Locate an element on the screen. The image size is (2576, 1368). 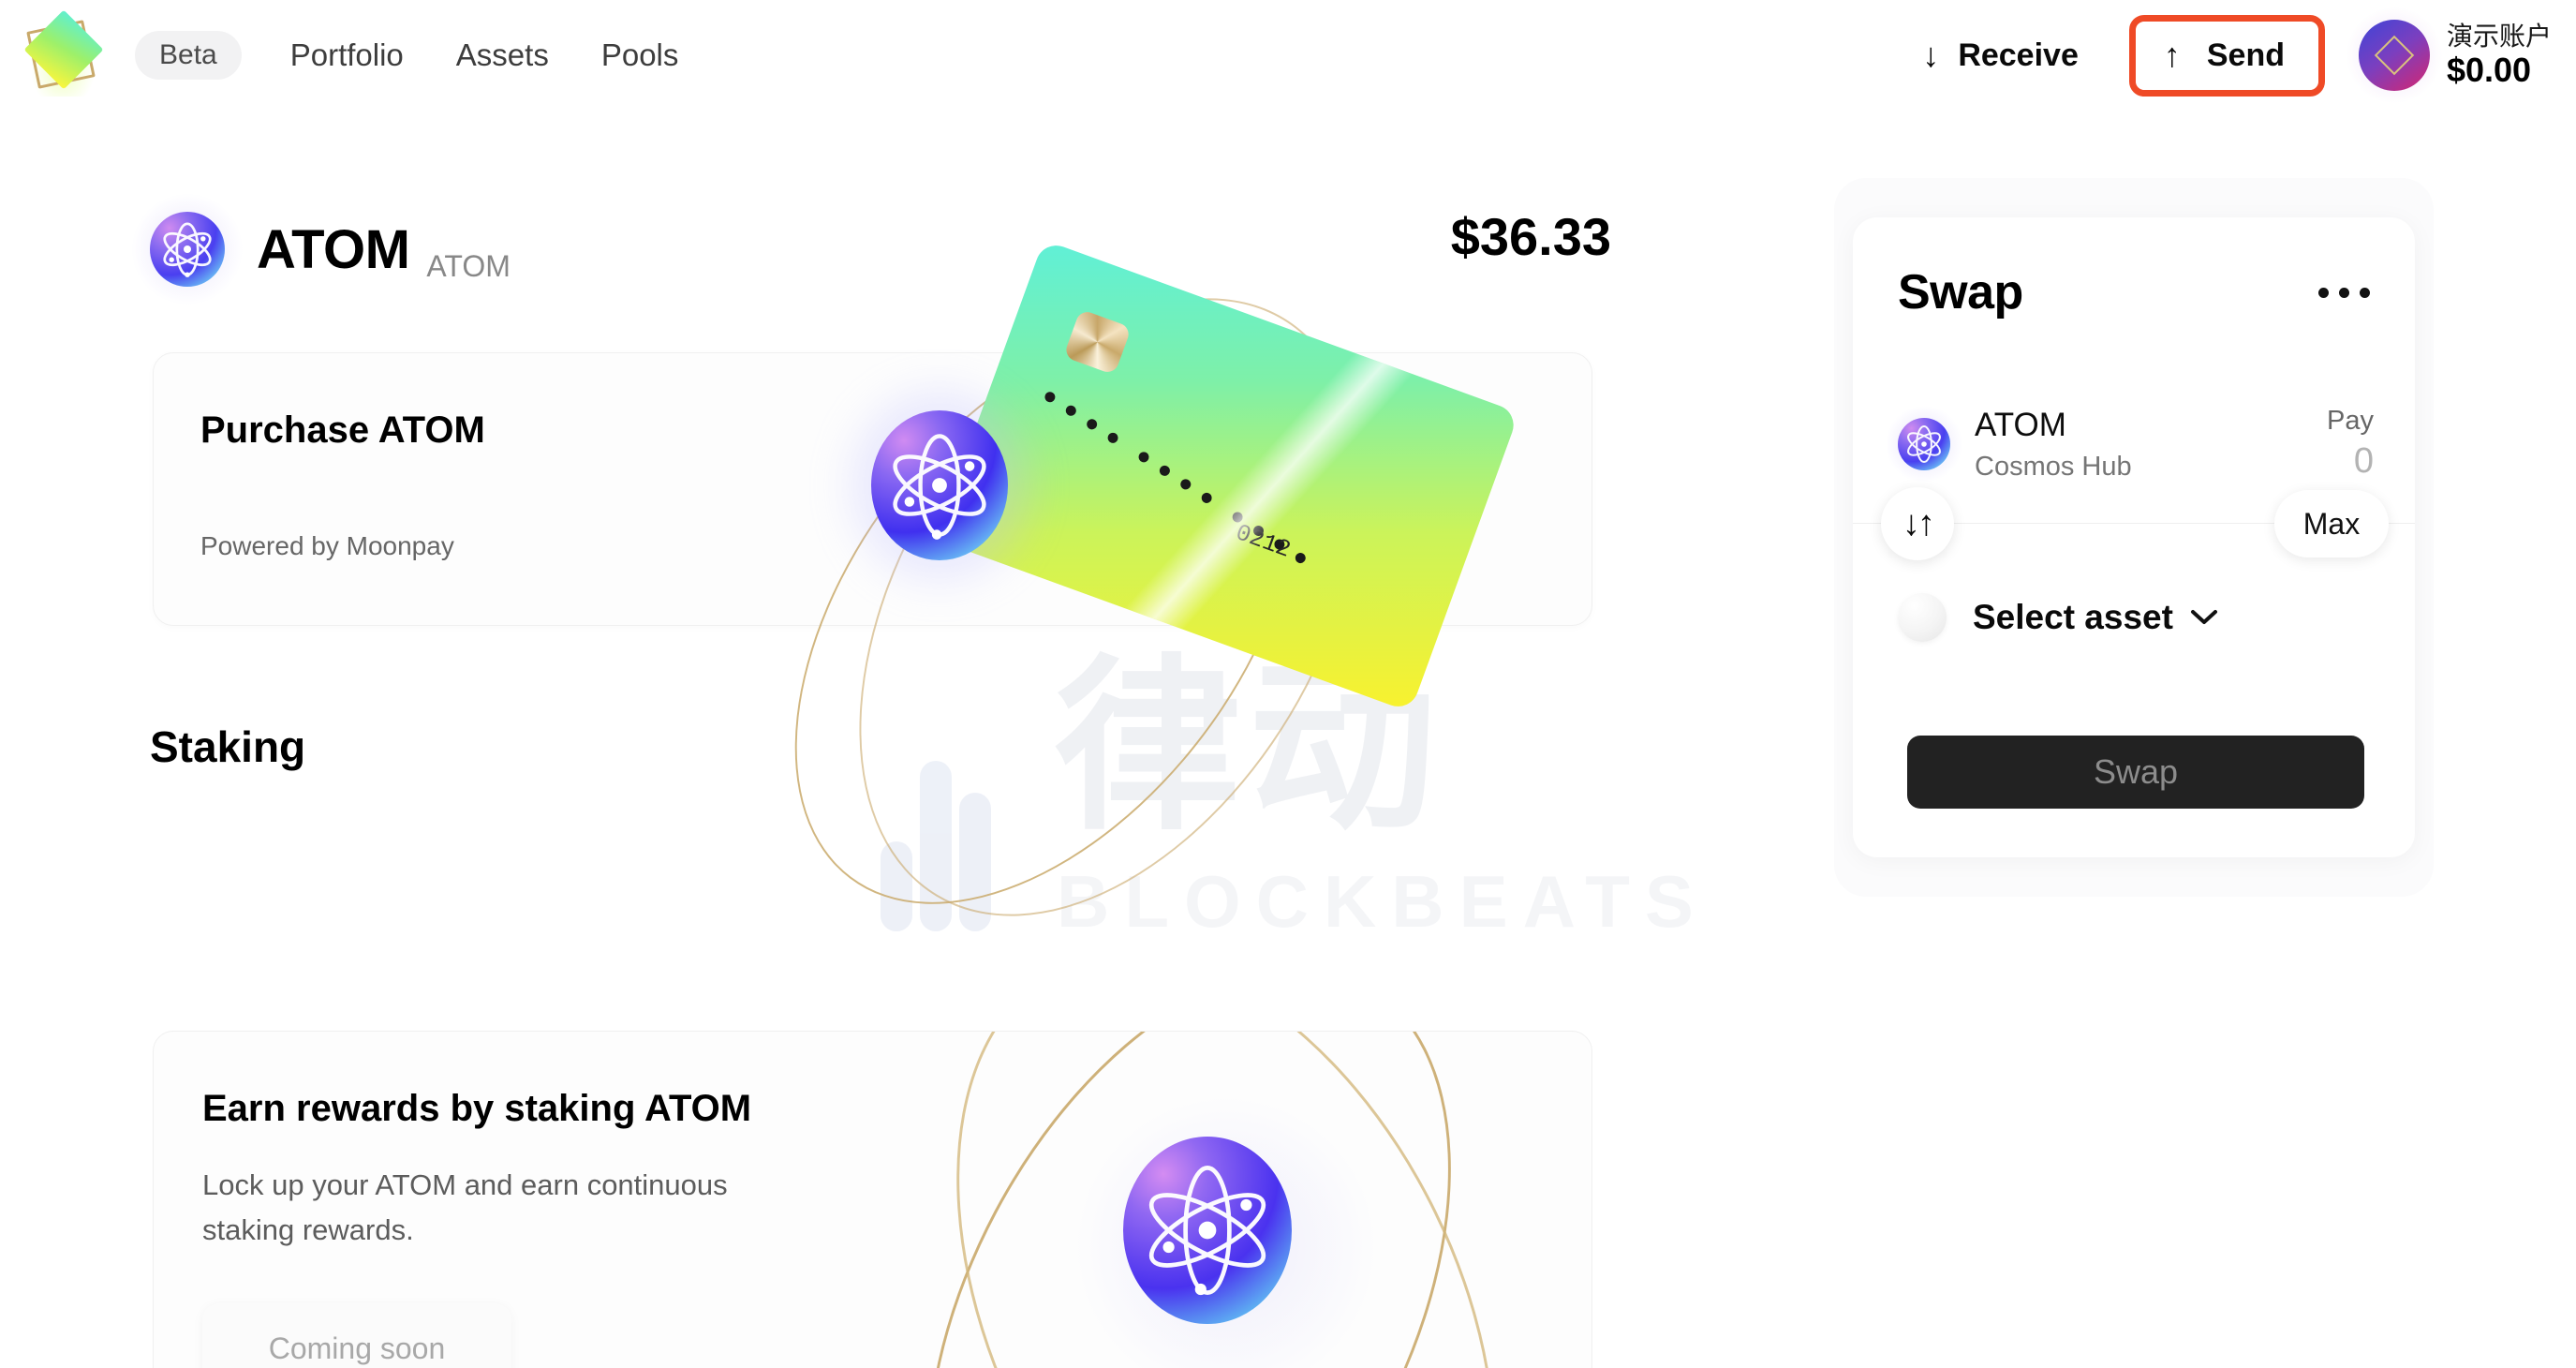
leap-logo-icon is located at coordinates (66, 54).